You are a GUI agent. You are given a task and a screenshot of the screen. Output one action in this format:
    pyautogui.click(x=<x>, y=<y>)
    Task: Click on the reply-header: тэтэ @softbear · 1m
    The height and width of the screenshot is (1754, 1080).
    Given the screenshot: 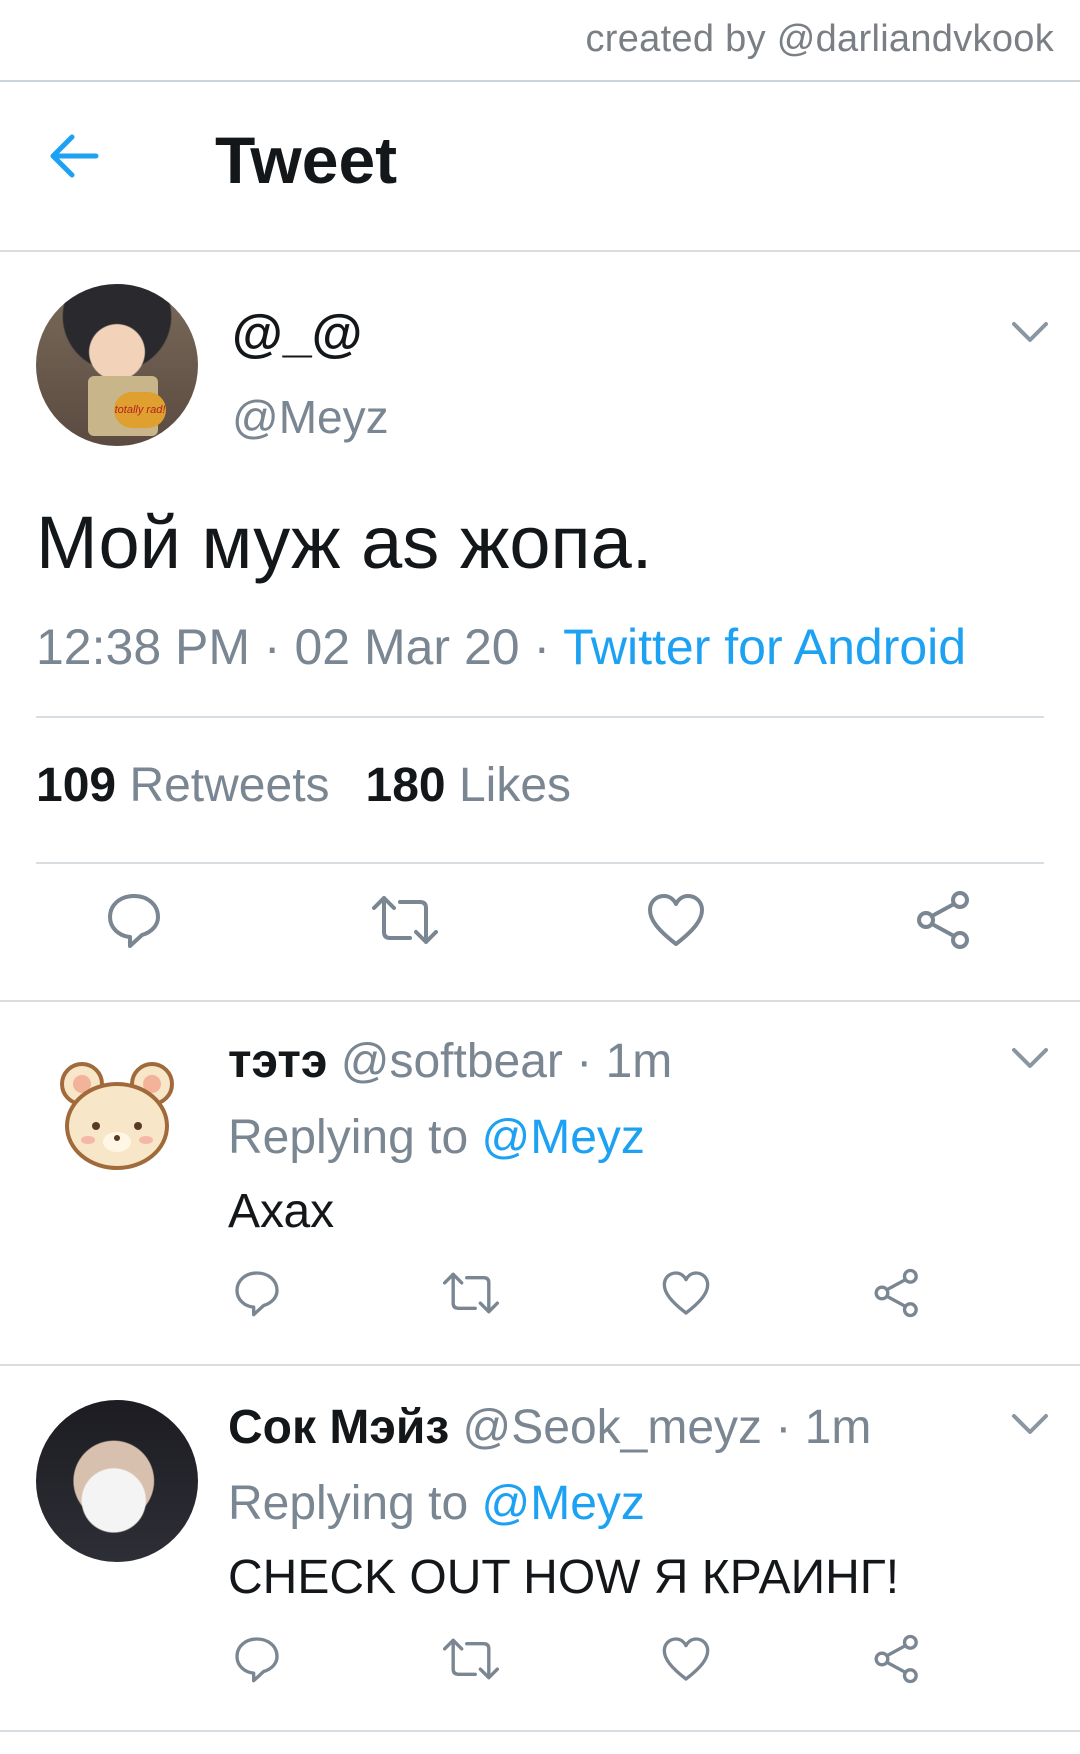 What is the action you would take?
    pyautogui.click(x=450, y=1061)
    